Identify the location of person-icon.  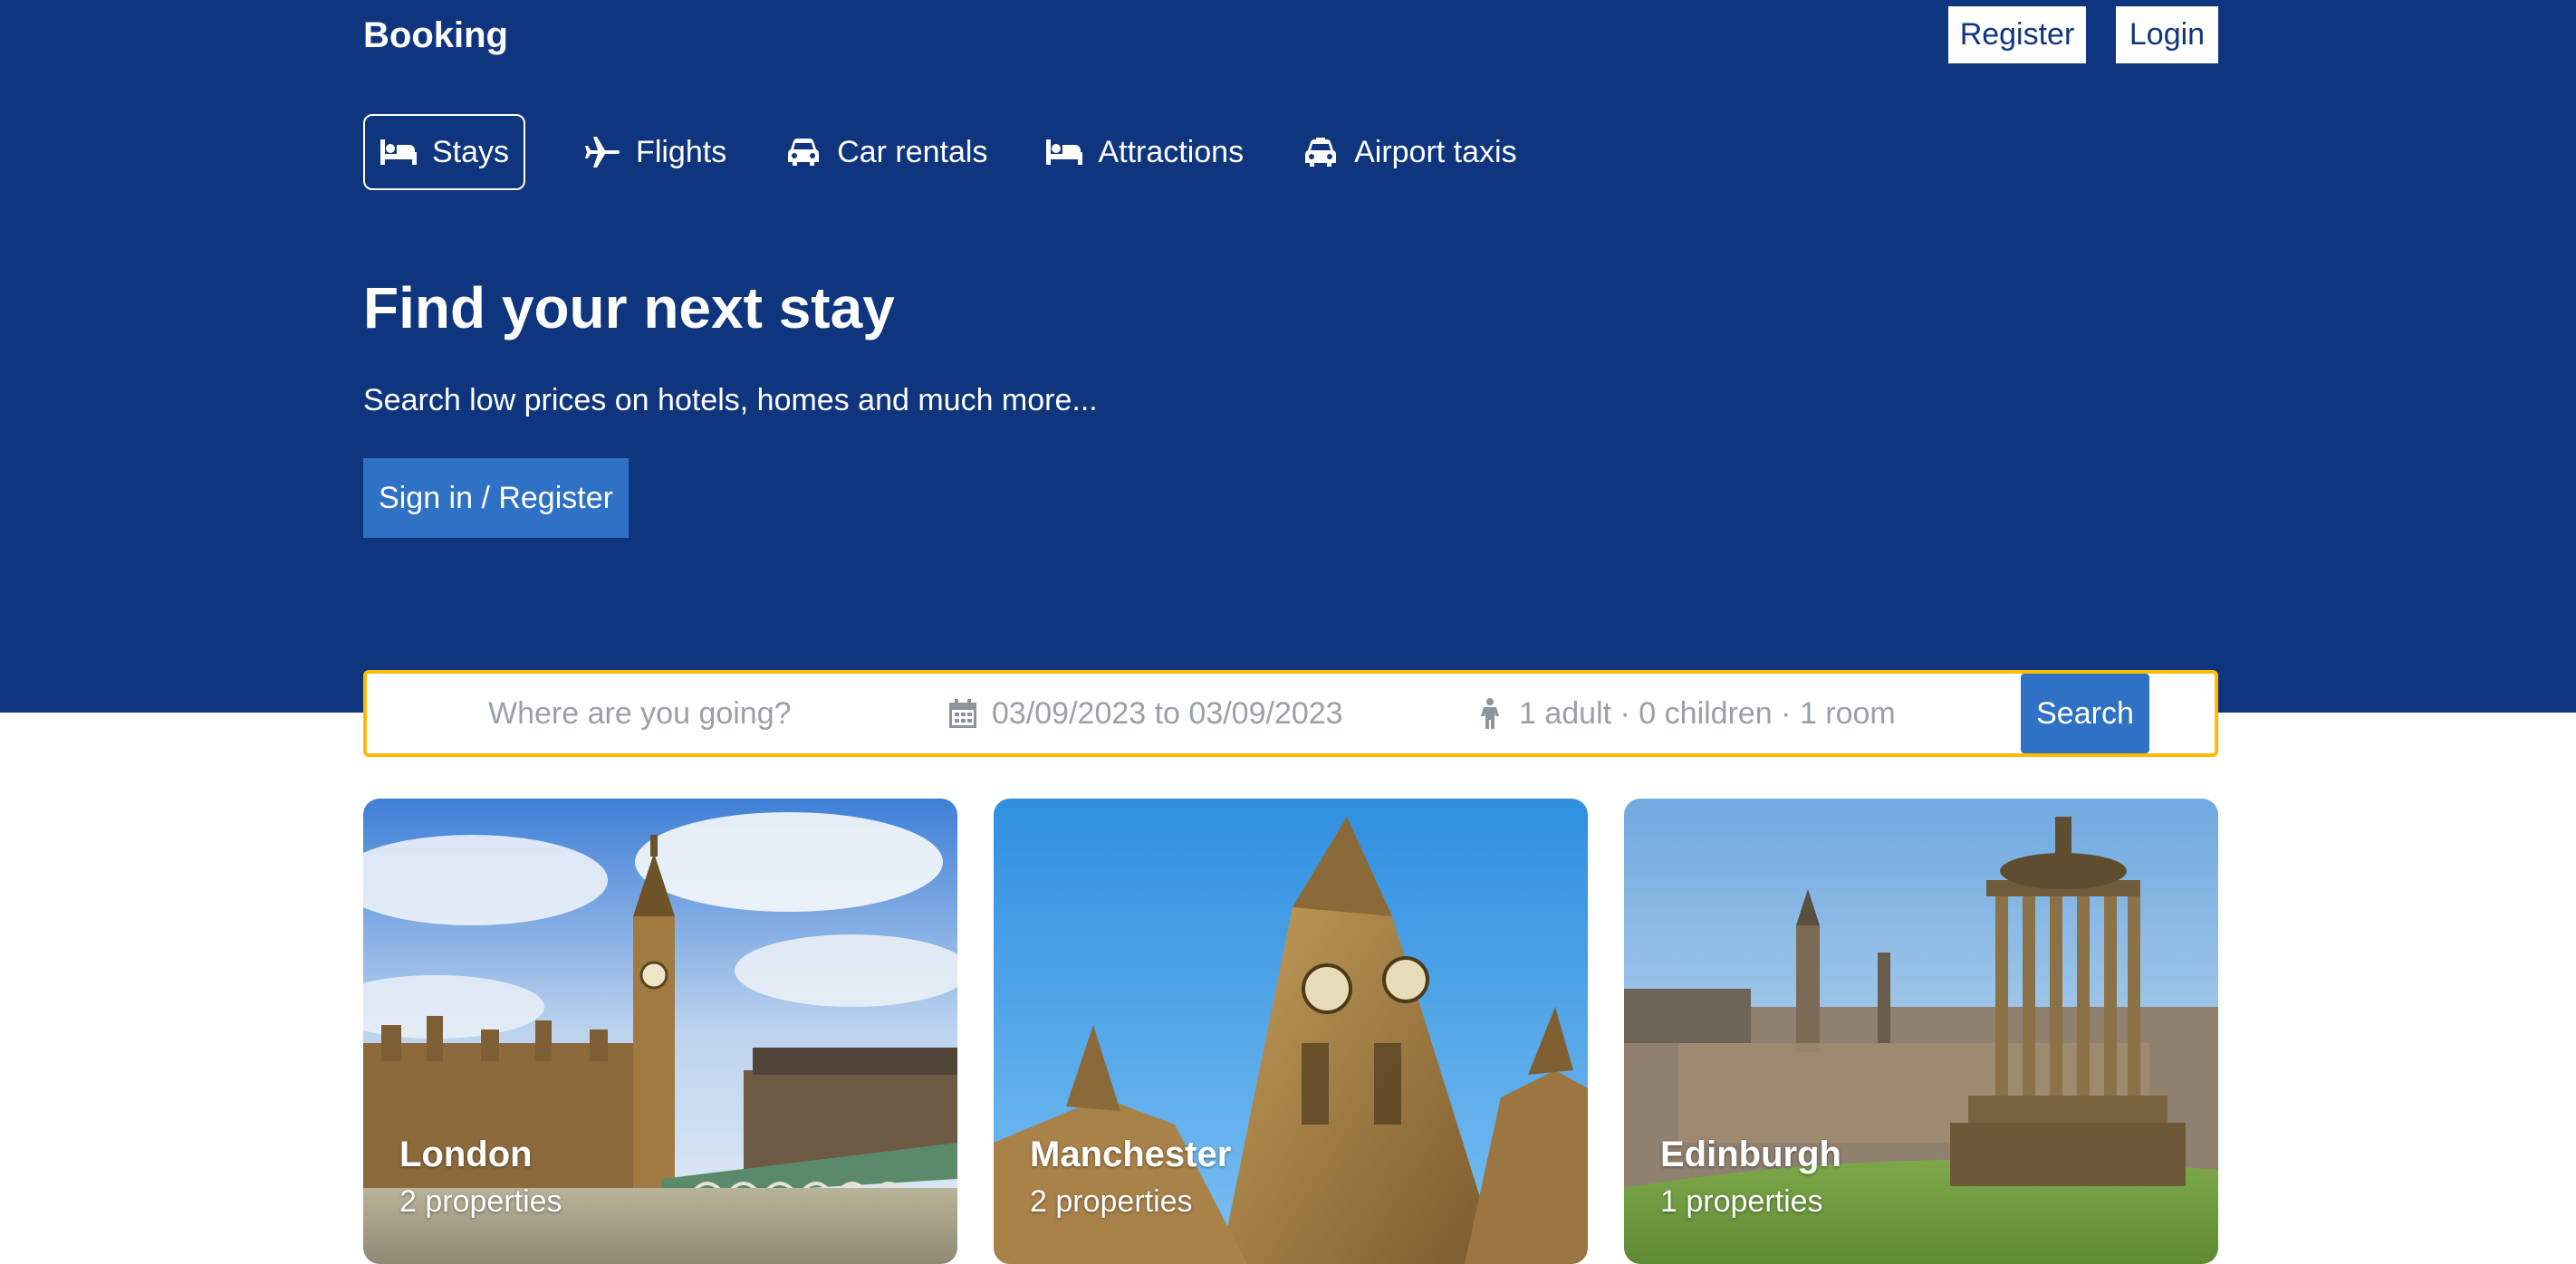
(1490, 713).